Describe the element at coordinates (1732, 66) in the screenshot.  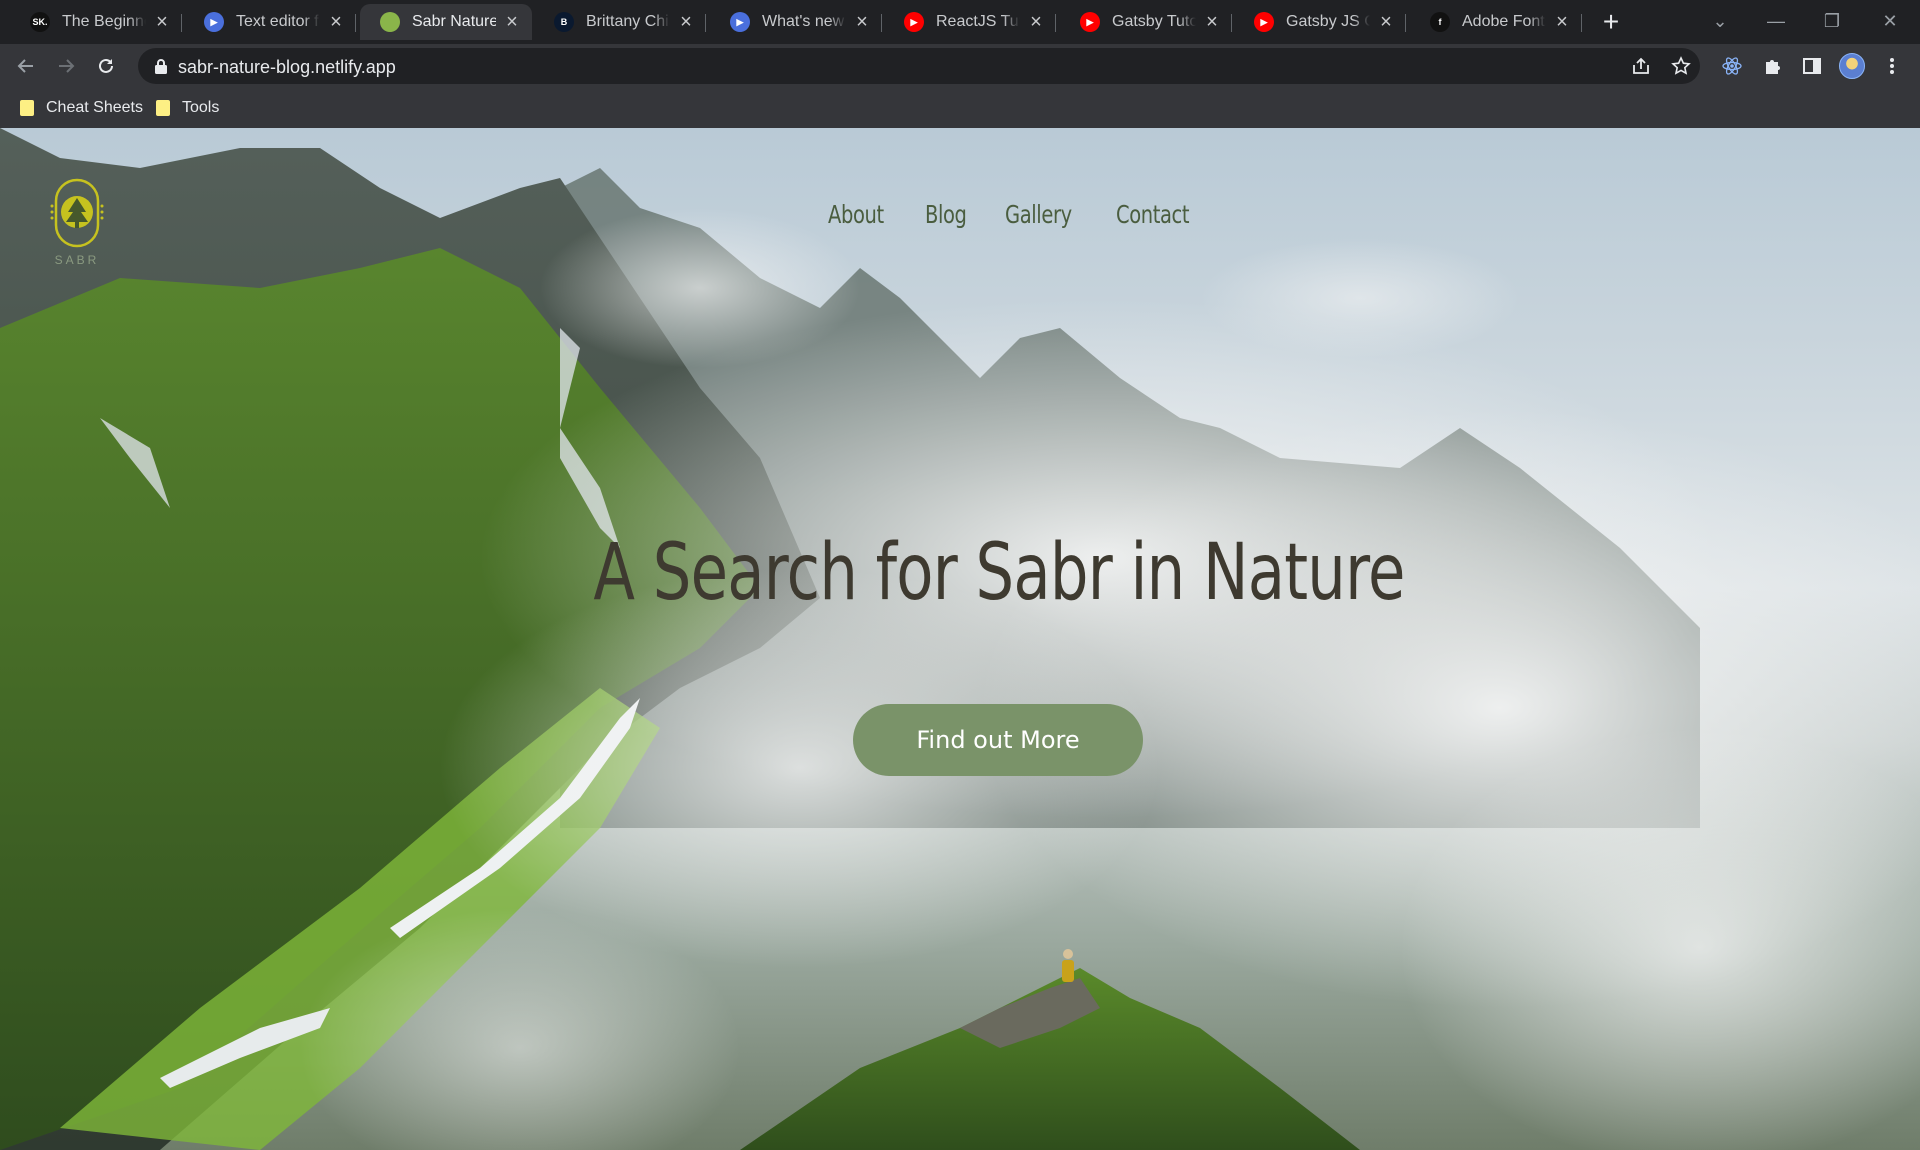
I see `react-devtools-icon` at that location.